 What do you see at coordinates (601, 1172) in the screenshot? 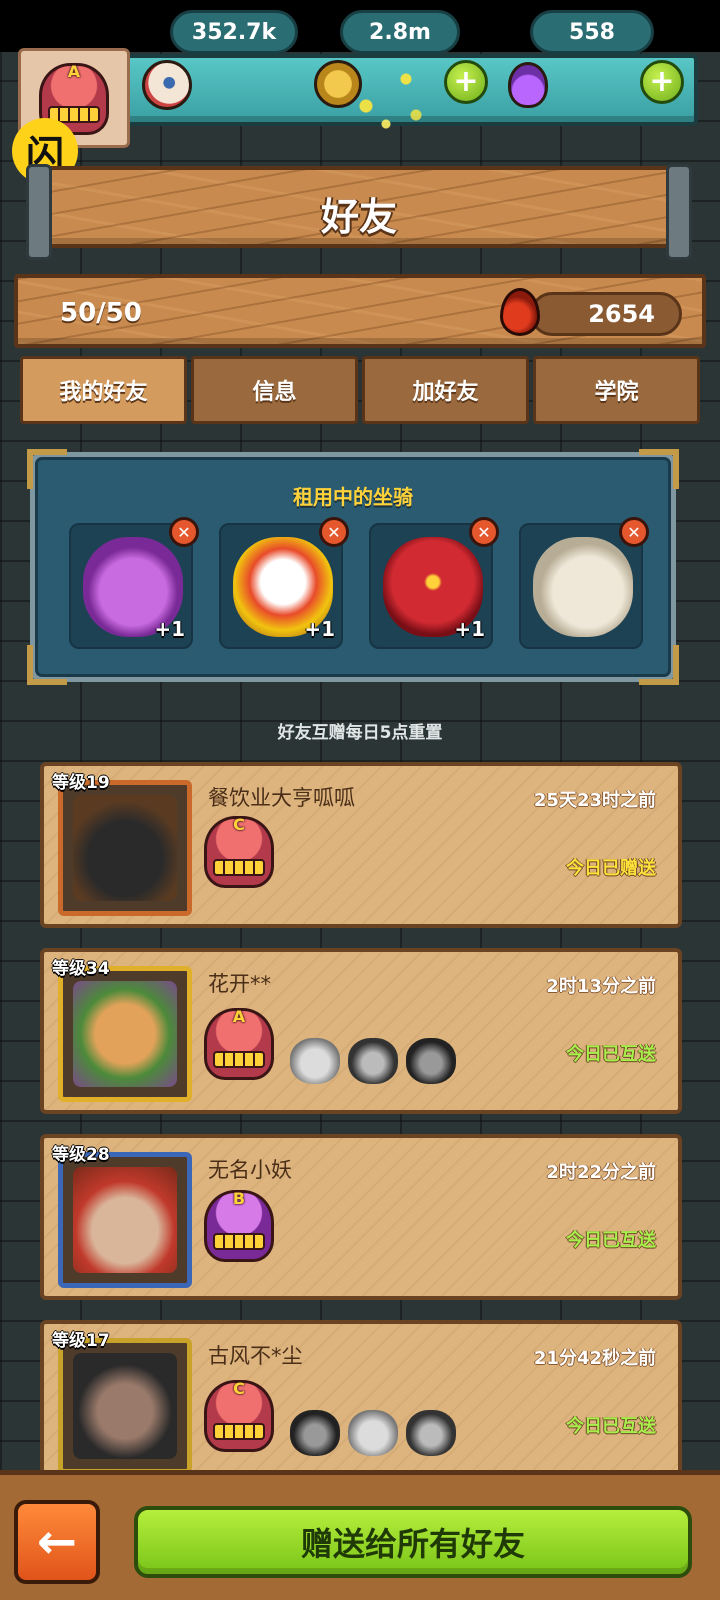
I see `last-online-time: 2时22分之前` at bounding box center [601, 1172].